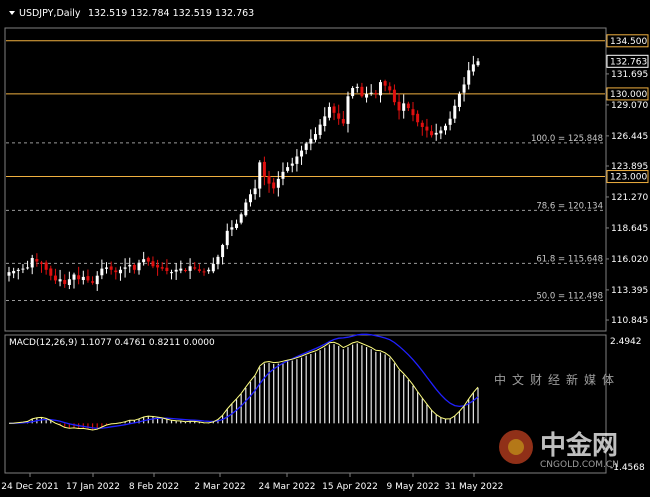 The height and width of the screenshot is (497, 650). Describe the element at coordinates (627, 468) in the screenshot. I see `macd-scale-bottom: -1.4568` at that location.